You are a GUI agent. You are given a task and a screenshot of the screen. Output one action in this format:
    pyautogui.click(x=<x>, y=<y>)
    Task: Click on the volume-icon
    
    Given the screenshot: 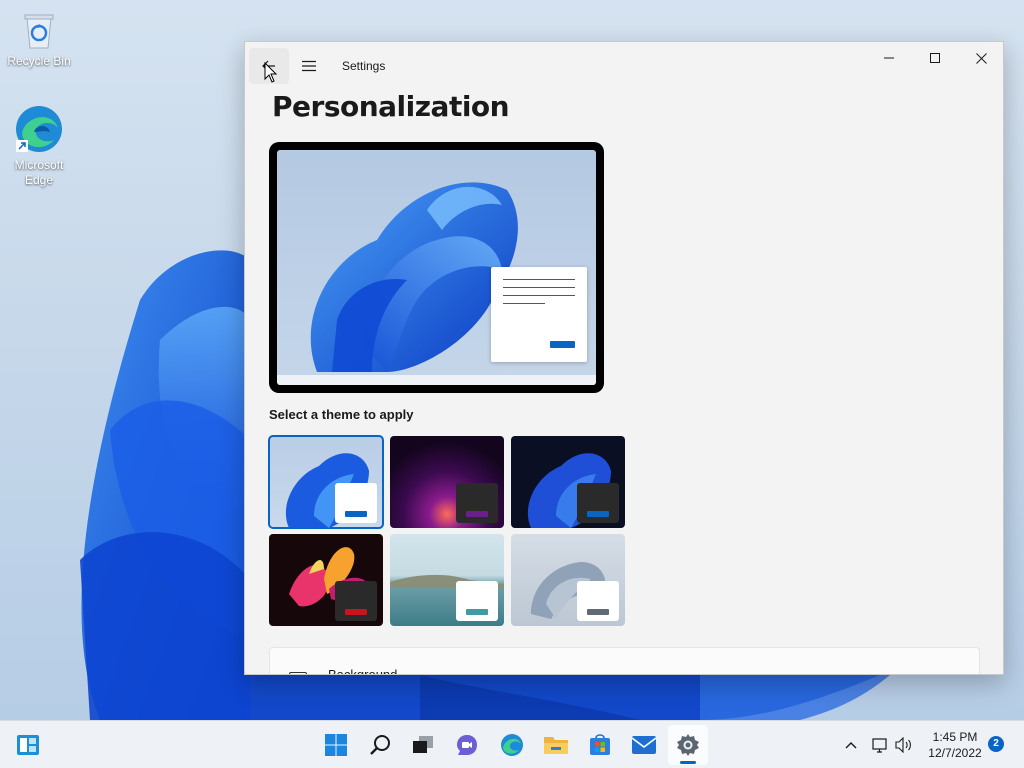 What is the action you would take?
    pyautogui.click(x=903, y=745)
    